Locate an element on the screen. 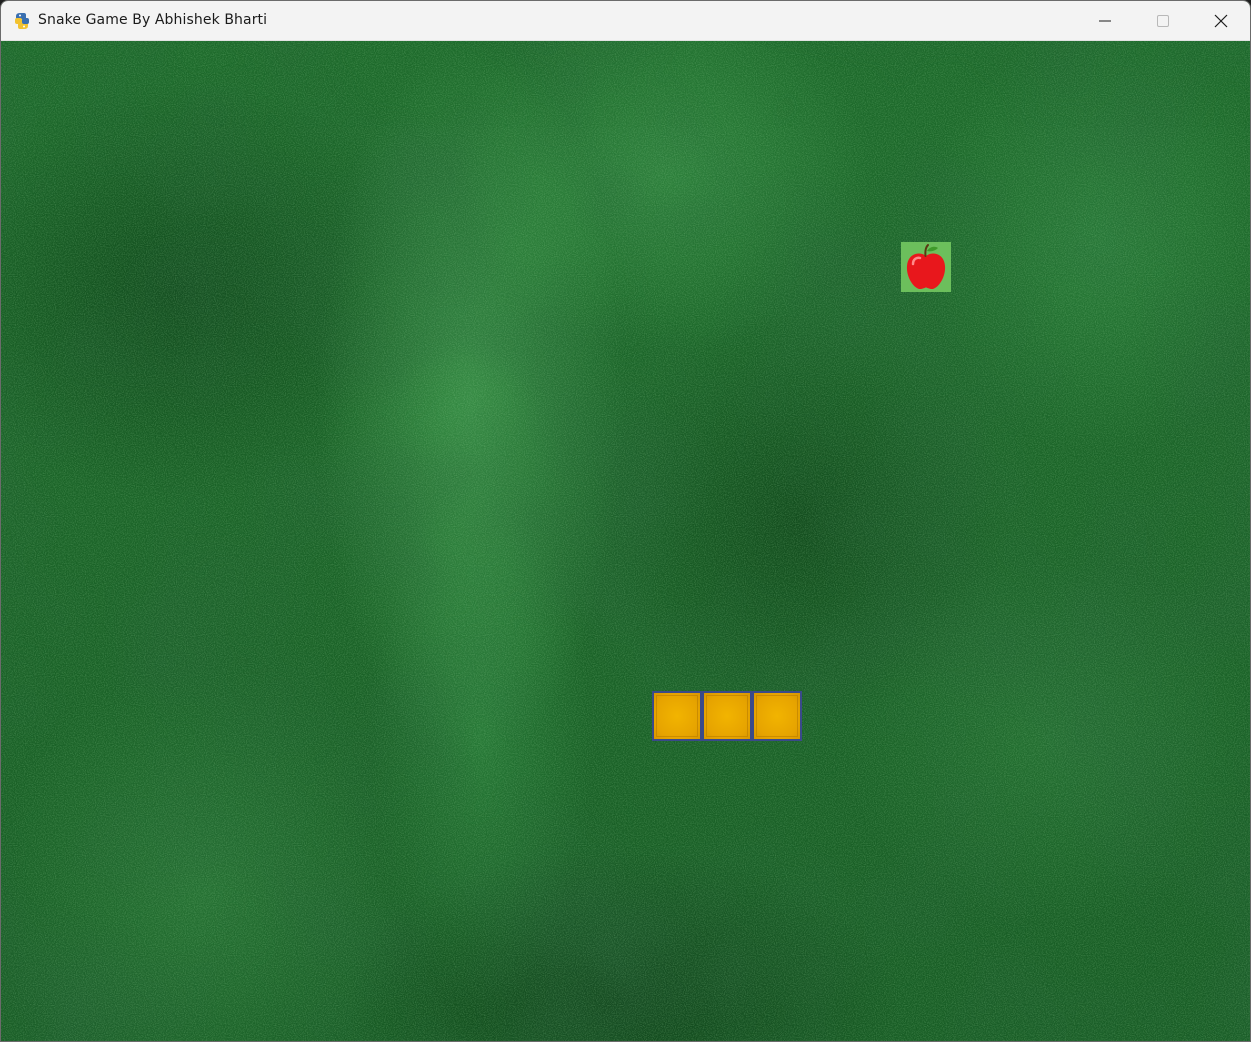 The height and width of the screenshot is (1042, 1251). minimize-icon is located at coordinates (1105, 21).